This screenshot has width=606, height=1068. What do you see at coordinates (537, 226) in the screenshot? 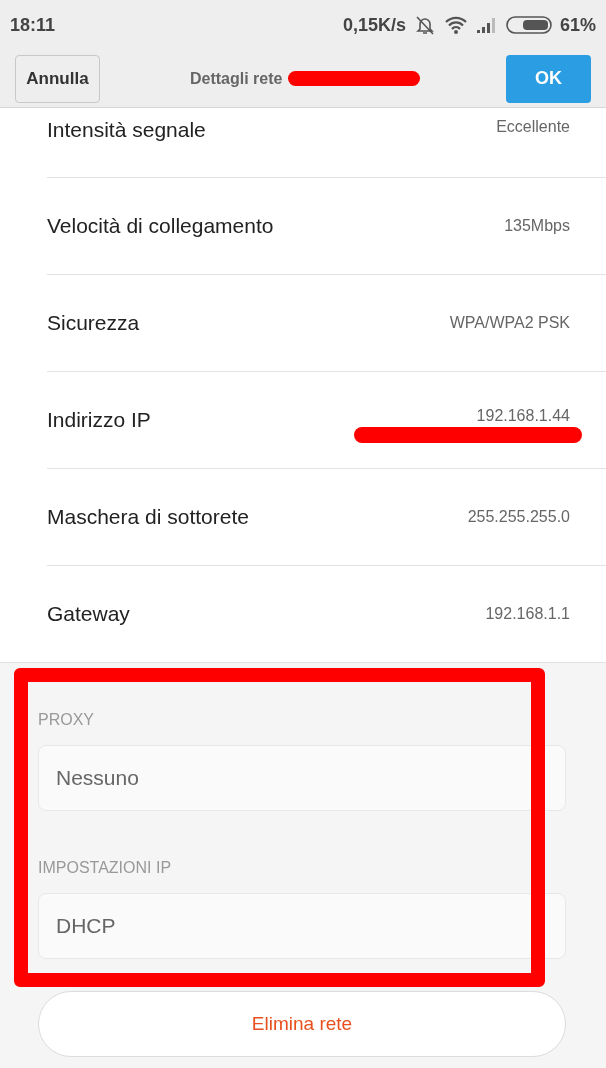
I see `detail-value: 135Mbps` at bounding box center [537, 226].